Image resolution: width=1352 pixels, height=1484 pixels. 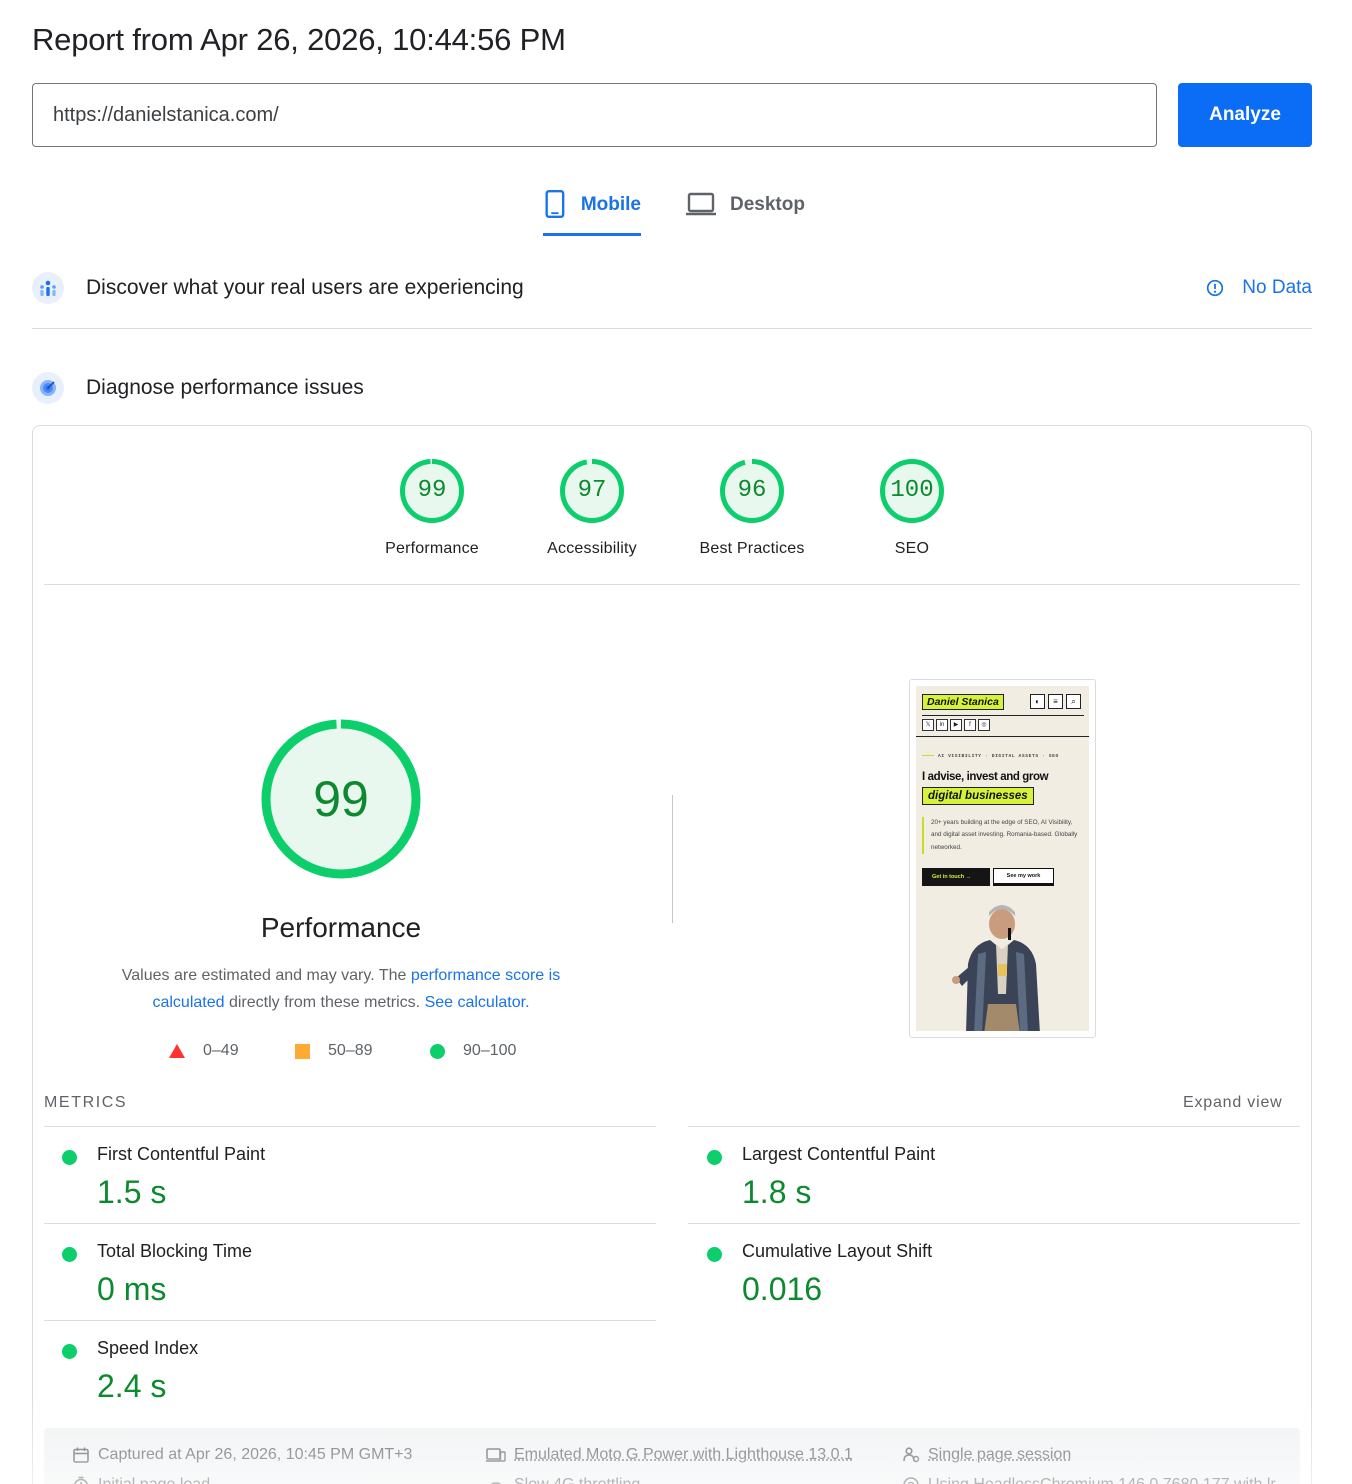 I want to click on search-icon: ⌕, so click(x=1073, y=701).